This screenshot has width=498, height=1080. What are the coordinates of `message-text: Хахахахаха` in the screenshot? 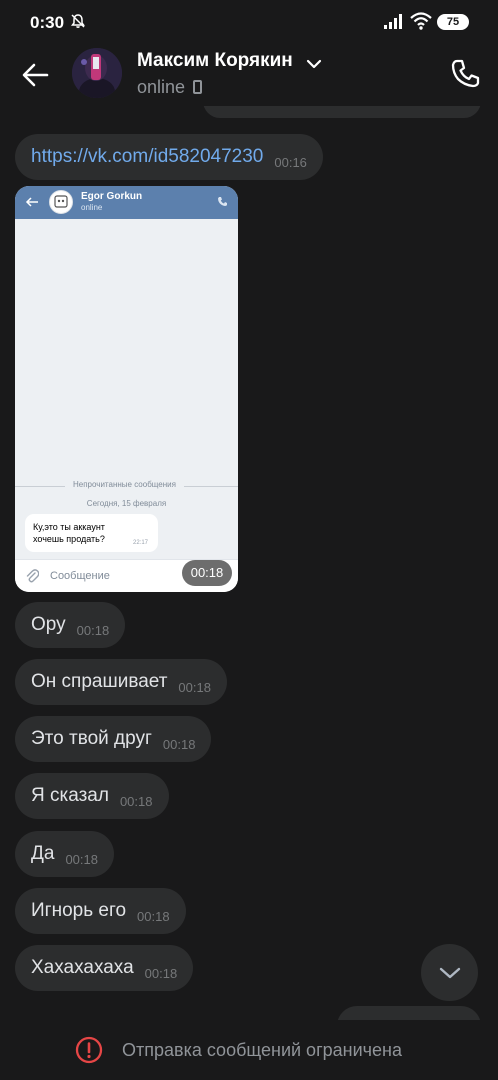 It's located at (82, 967).